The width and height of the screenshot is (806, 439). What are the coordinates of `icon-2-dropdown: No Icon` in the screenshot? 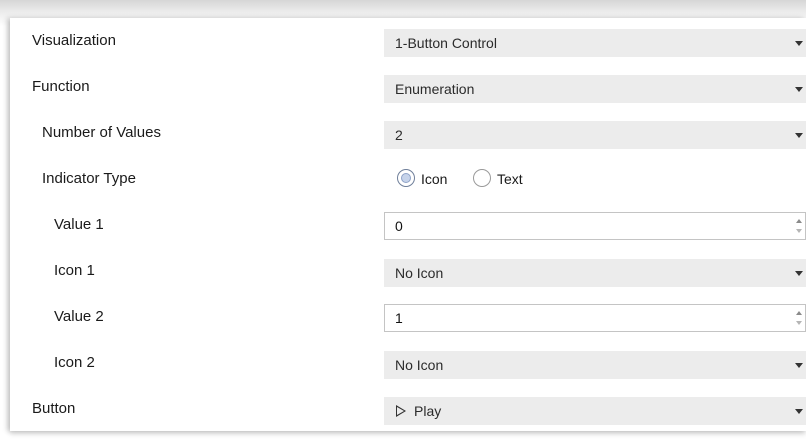 It's located at (595, 365).